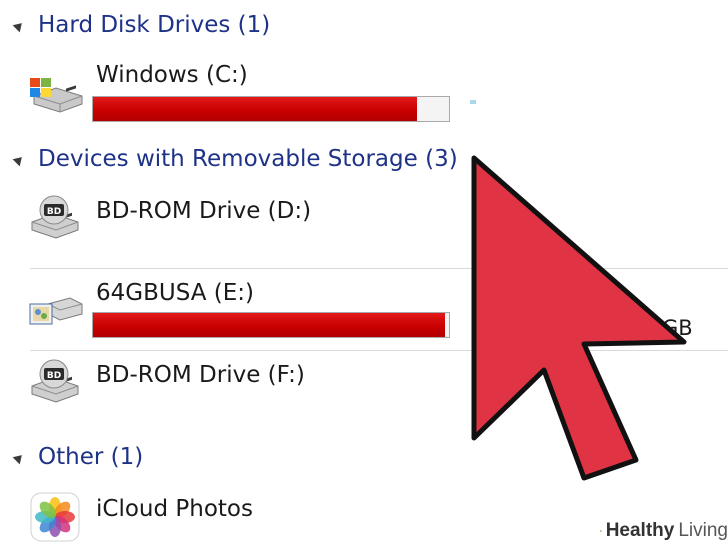 Image resolution: width=728 pixels, height=546 pixels. Describe the element at coordinates (56, 95) in the screenshot. I see `windows-hard-drive-icon` at that location.